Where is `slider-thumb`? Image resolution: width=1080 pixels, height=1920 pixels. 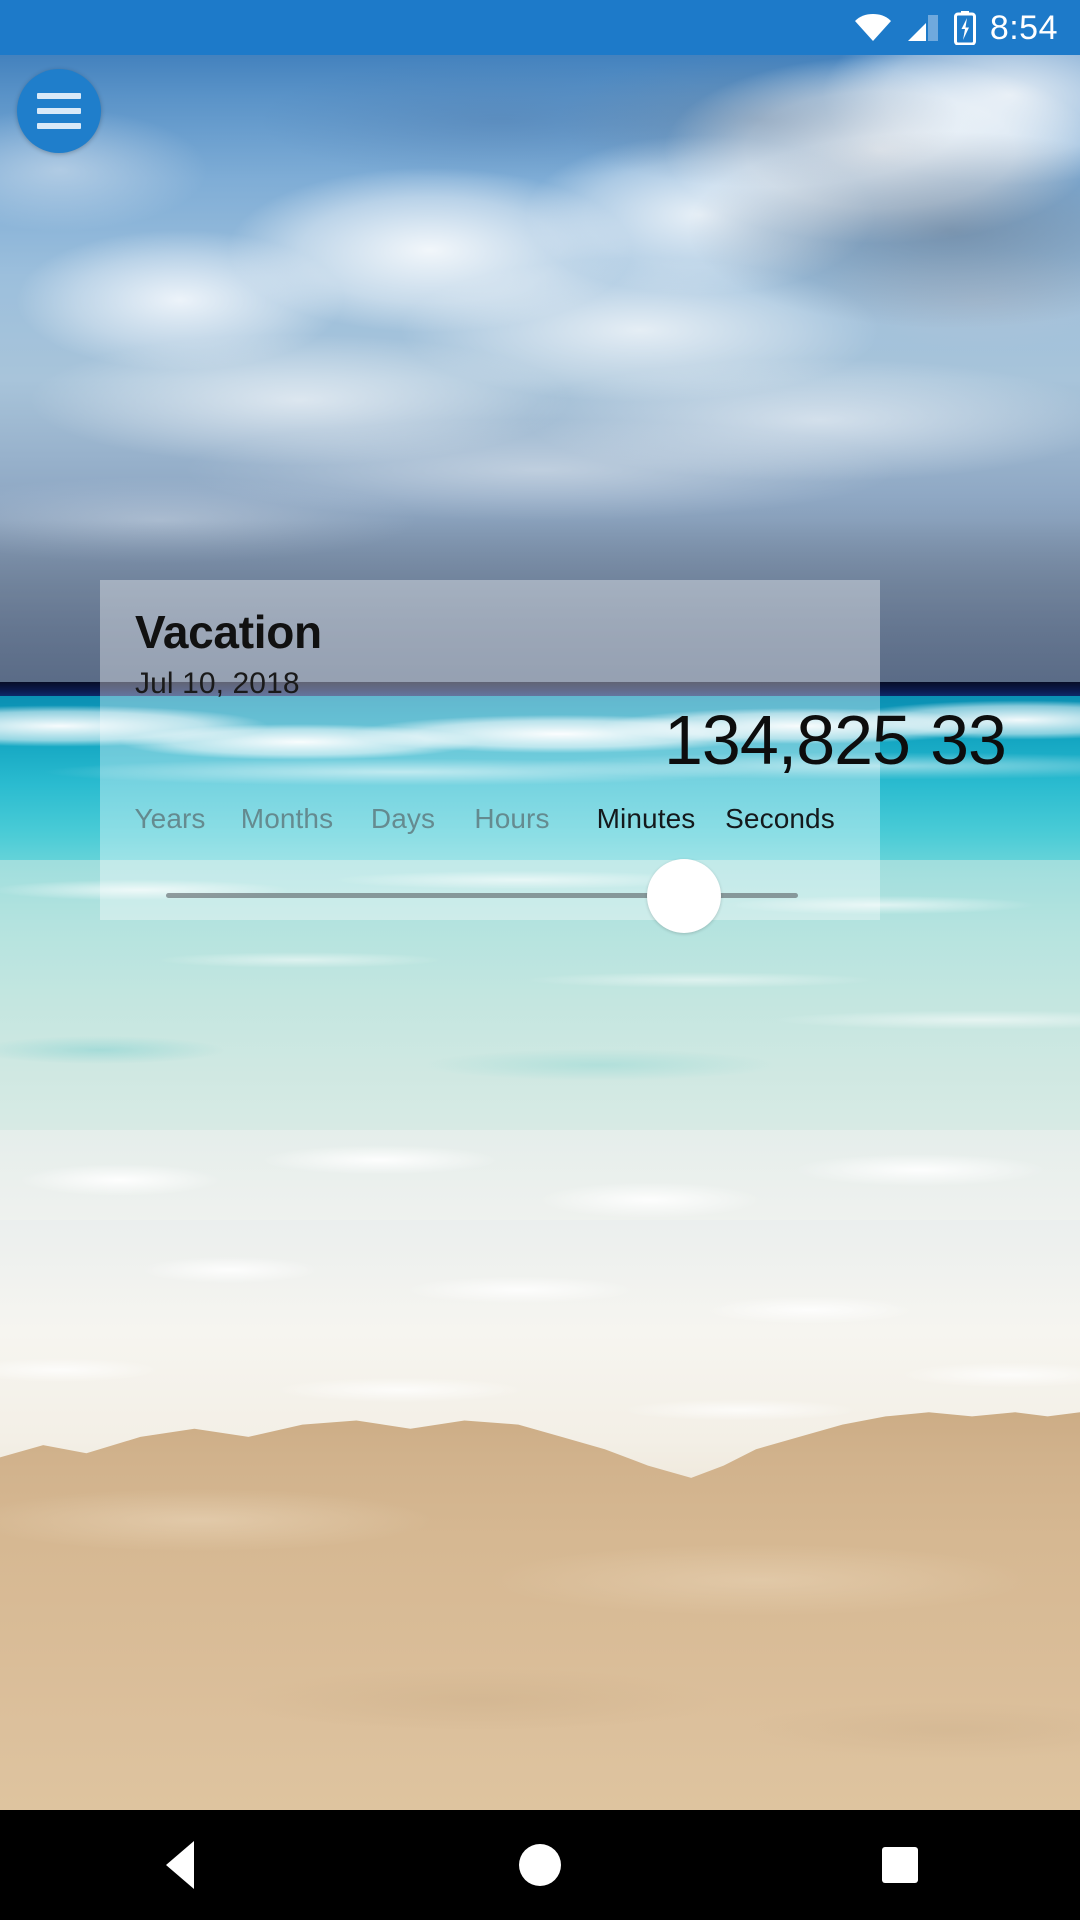 slider-thumb is located at coordinates (684, 896).